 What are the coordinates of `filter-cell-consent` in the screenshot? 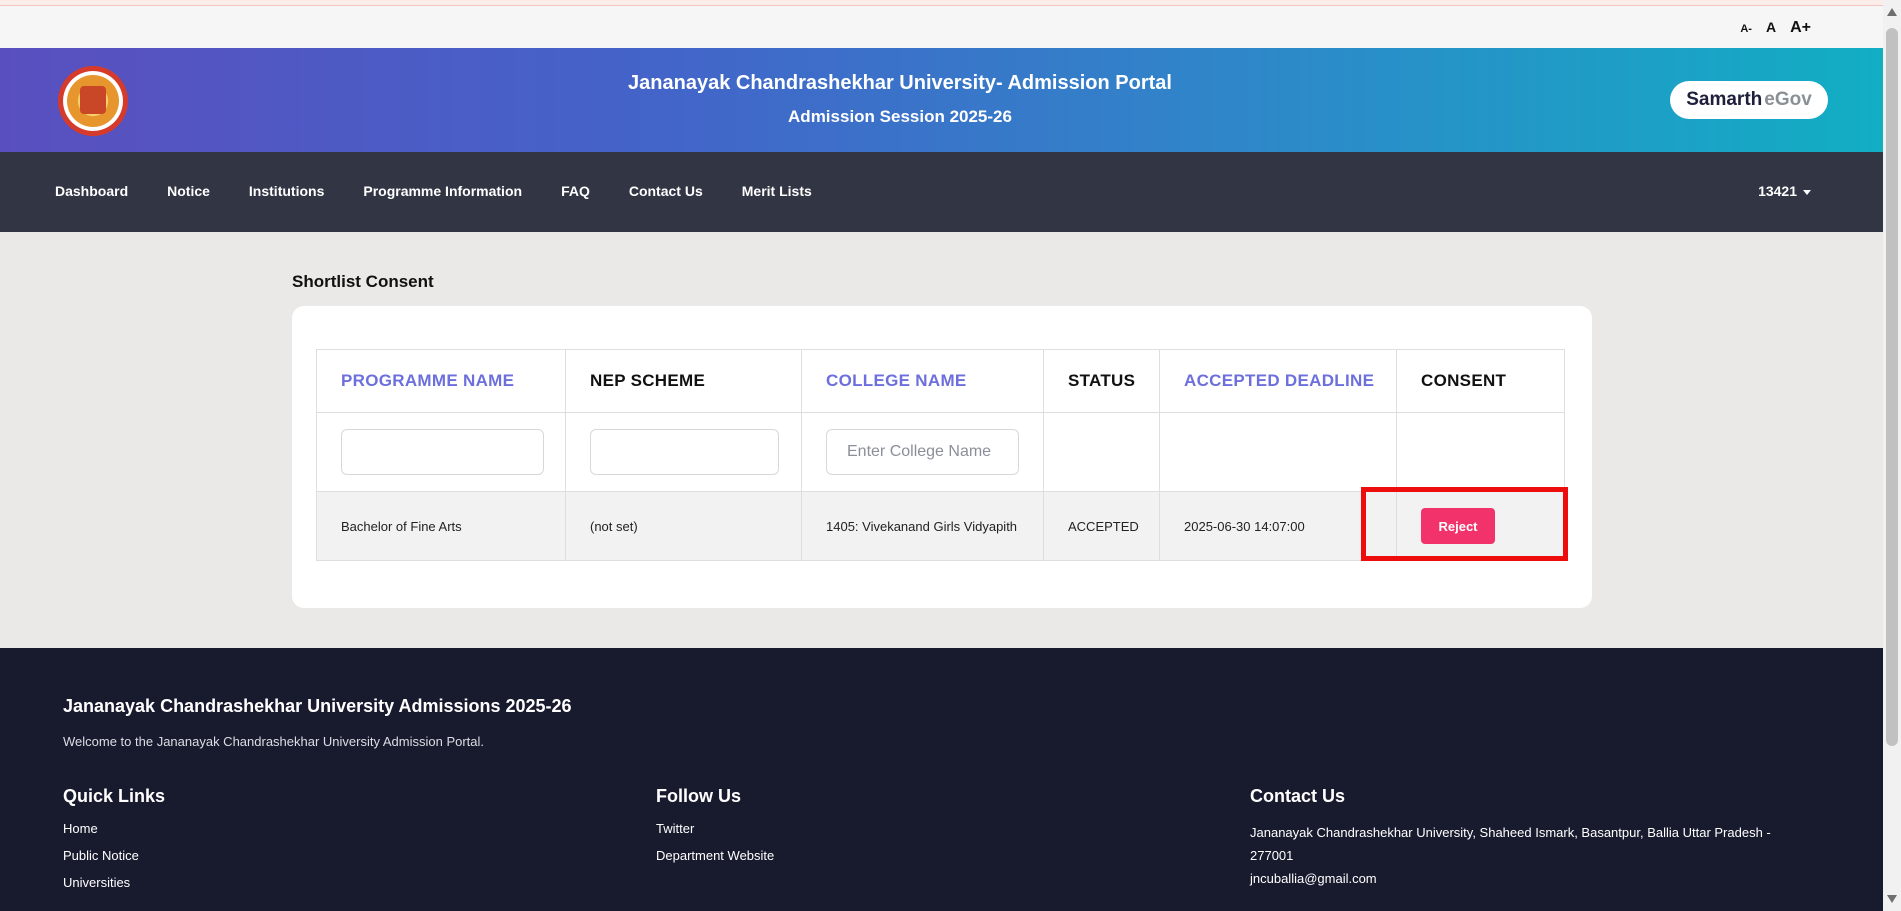 It's located at (1480, 452).